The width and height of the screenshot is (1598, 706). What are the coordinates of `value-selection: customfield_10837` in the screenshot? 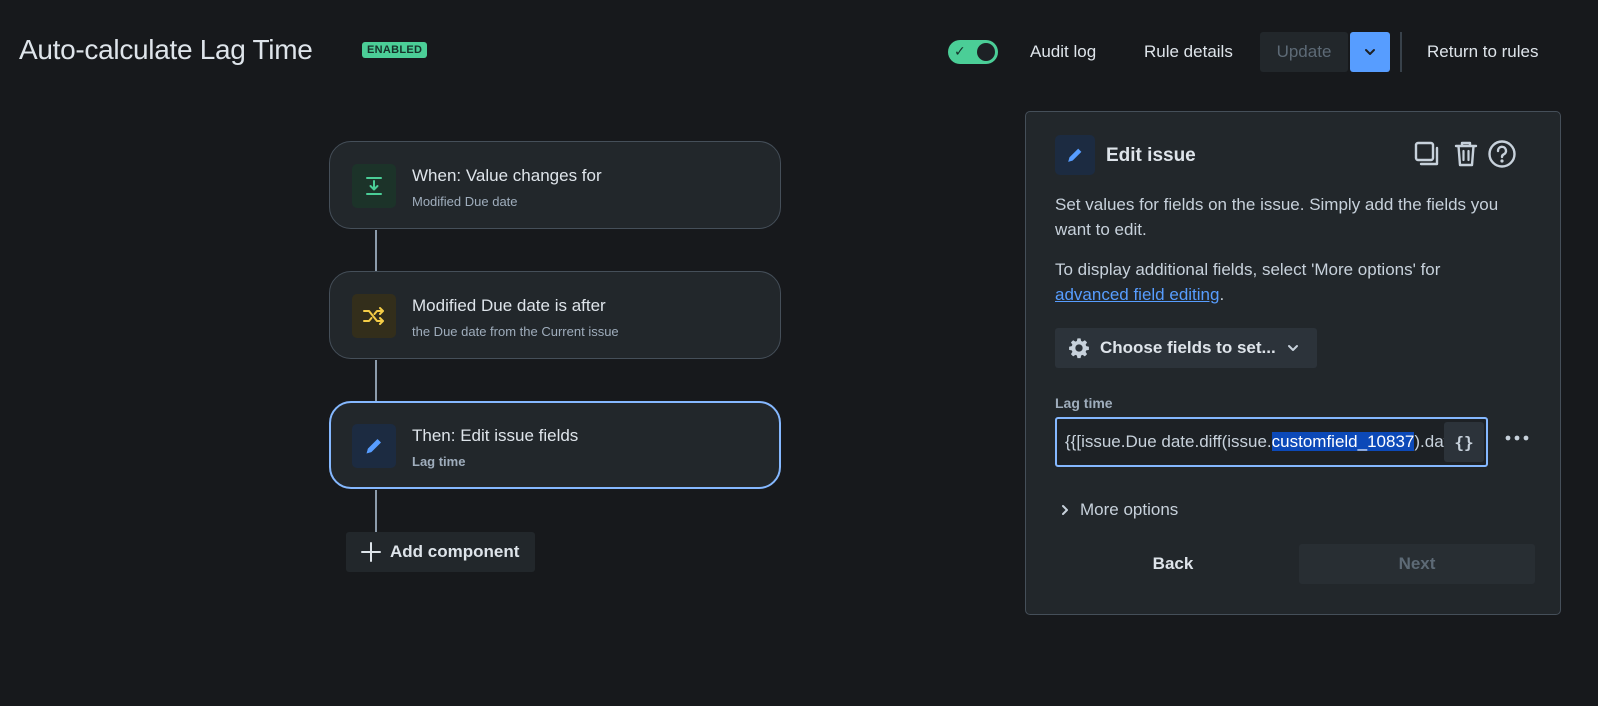 It's located at (1343, 441).